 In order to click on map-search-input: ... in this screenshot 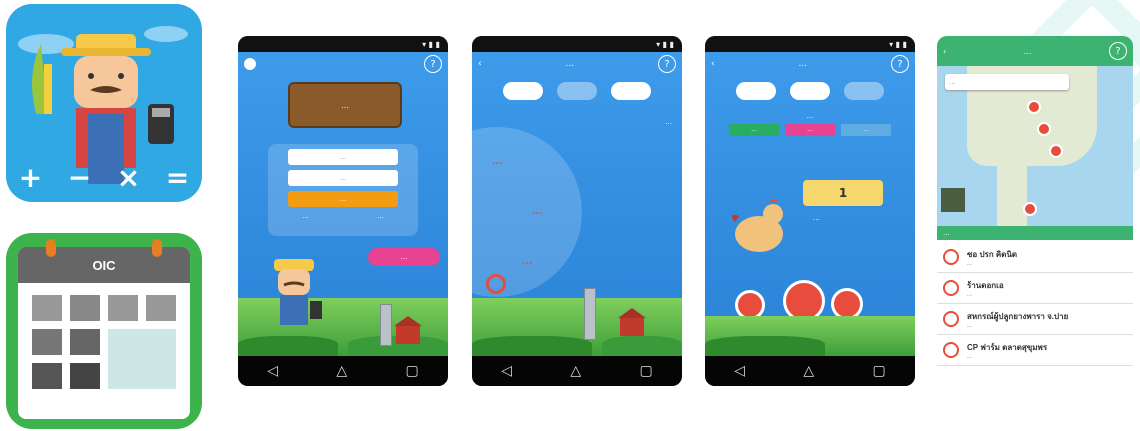, I will do `click(1007, 82)`.